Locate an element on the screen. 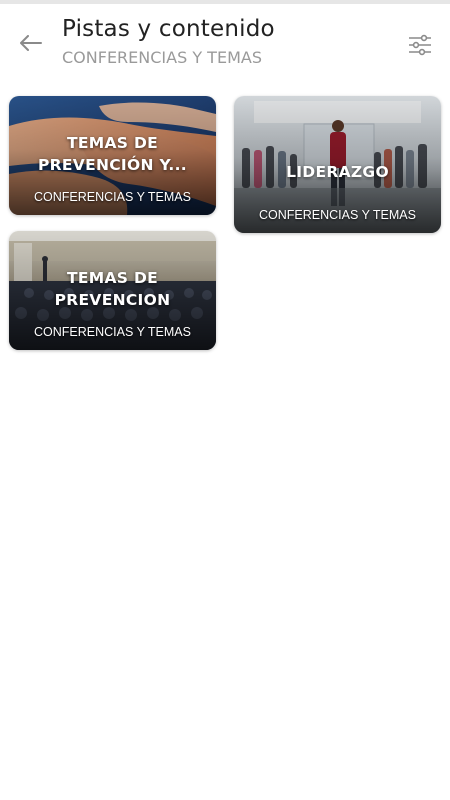  page-title: Pistas y contenido is located at coordinates (168, 29).